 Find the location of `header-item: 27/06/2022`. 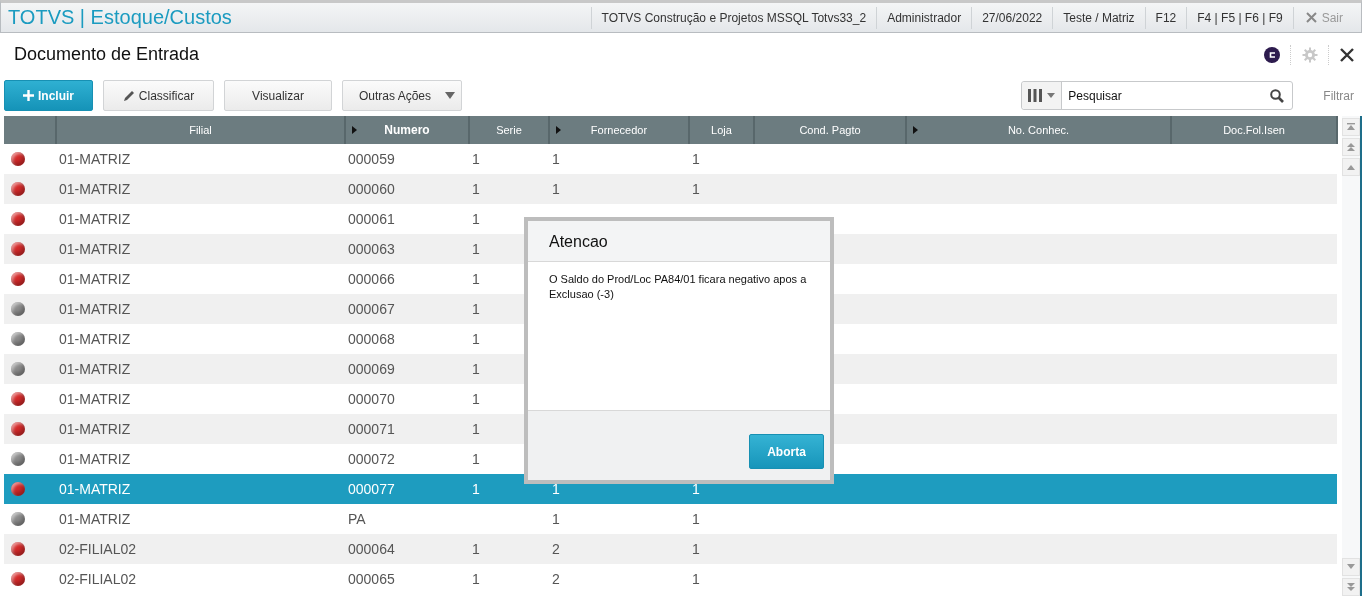

header-item: 27/06/2022 is located at coordinates (1012, 17).